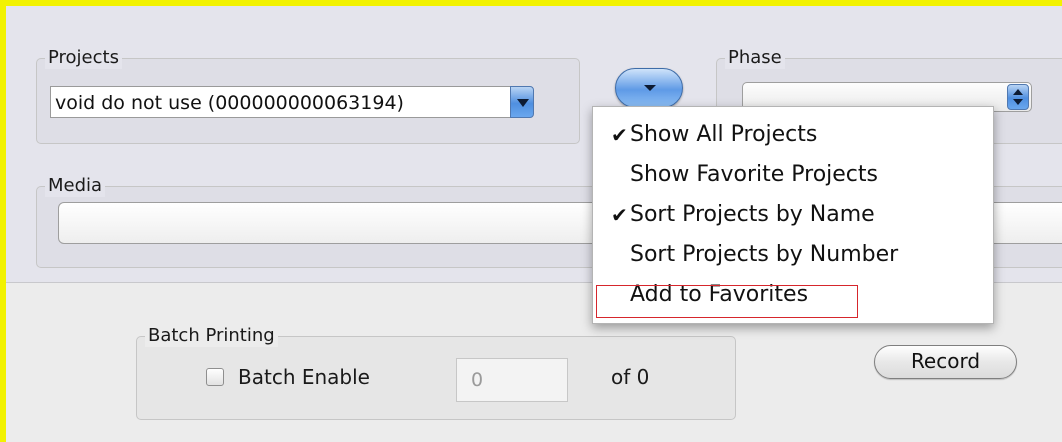  I want to click on project-options-button, so click(649, 88).